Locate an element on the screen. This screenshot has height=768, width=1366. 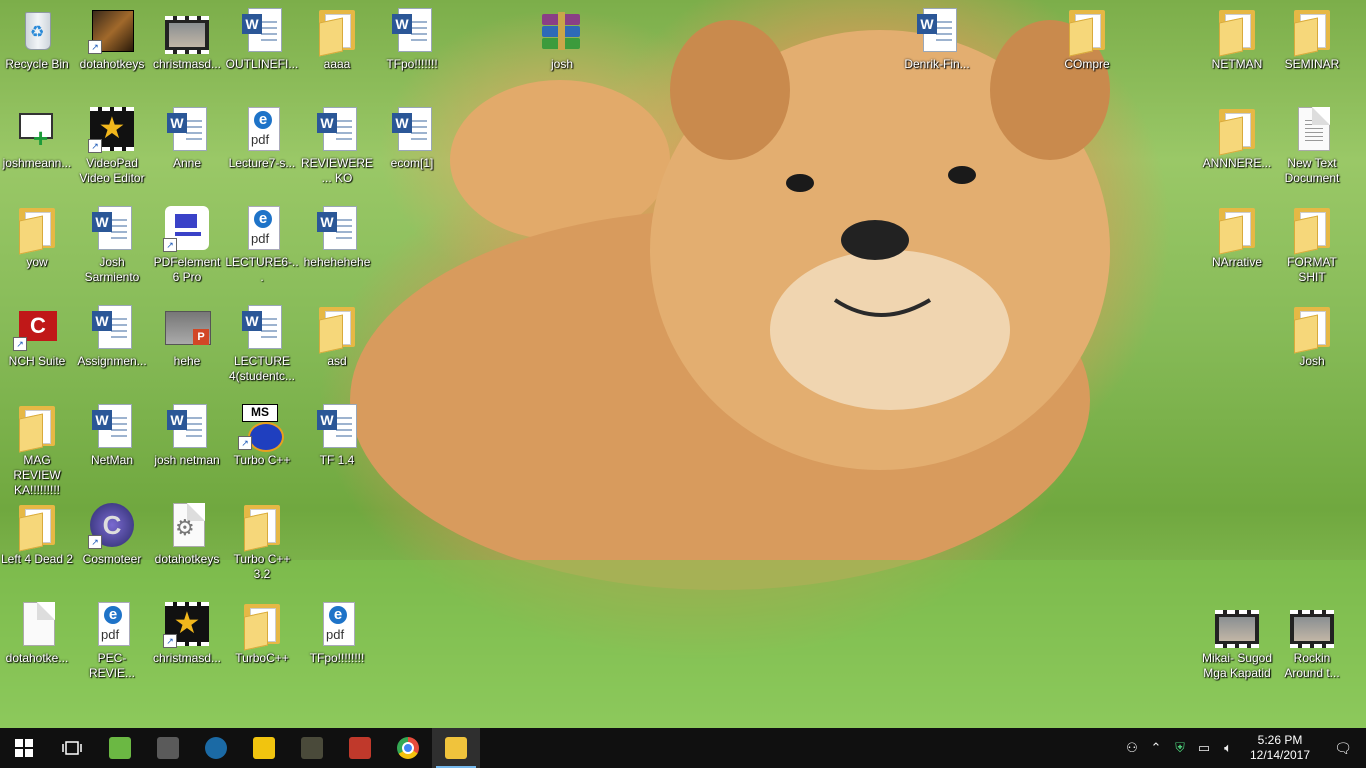
desktop-icon: Mikai- Sugod Mga Kapatid is located at coordinates (1237, 640).